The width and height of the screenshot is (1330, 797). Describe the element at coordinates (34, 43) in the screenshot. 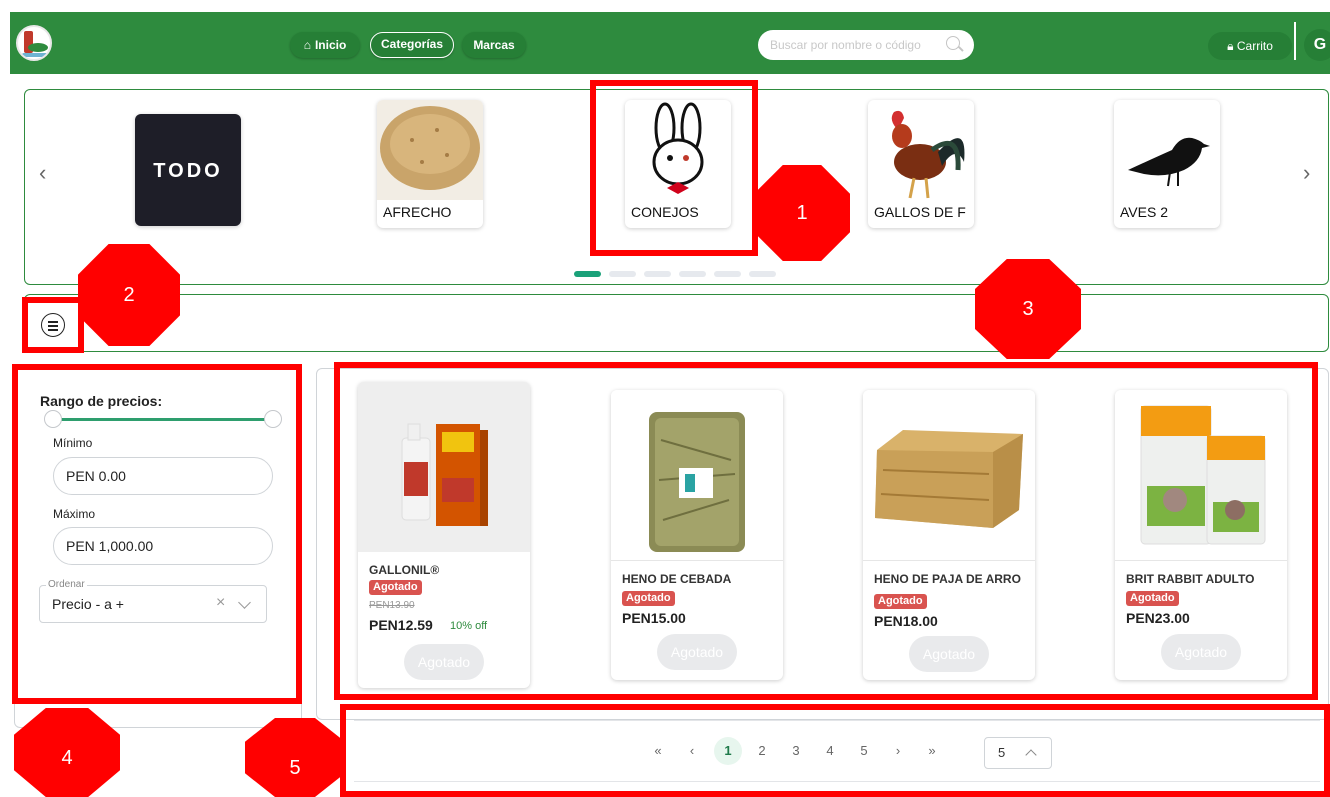

I see `store-logo` at that location.